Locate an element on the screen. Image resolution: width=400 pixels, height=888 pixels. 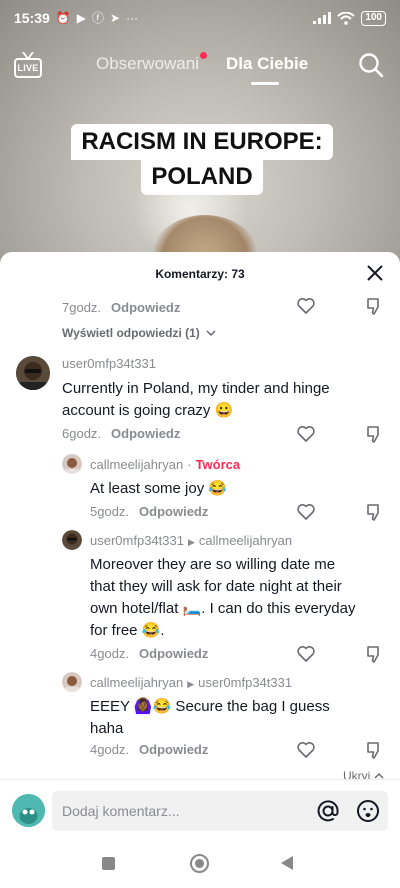
status-bar: 15:39 ⏰ ▶ ⓕ ➤ ··· 100 is located at coordinates (200, 18).